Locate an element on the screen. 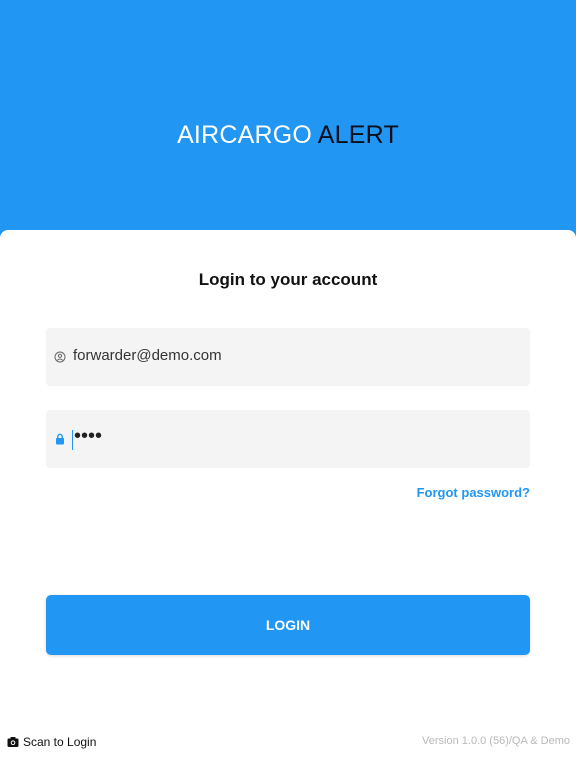 The image size is (576, 768). brand-part-2: ALERT is located at coordinates (358, 135).